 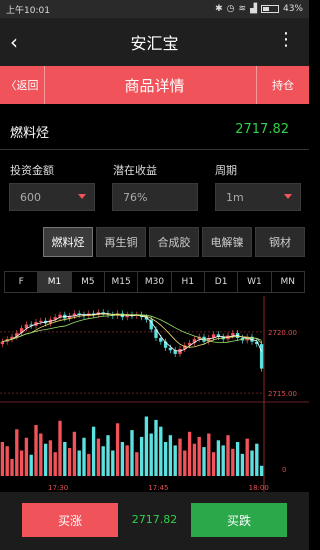 I want to click on period-value: 1m, so click(x=235, y=197).